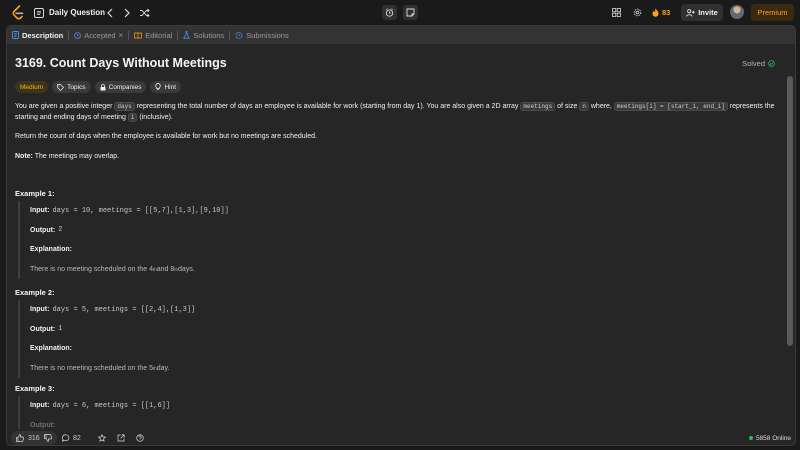  What do you see at coordinates (144, 12) in the screenshot?
I see `shuffle-icon` at bounding box center [144, 12].